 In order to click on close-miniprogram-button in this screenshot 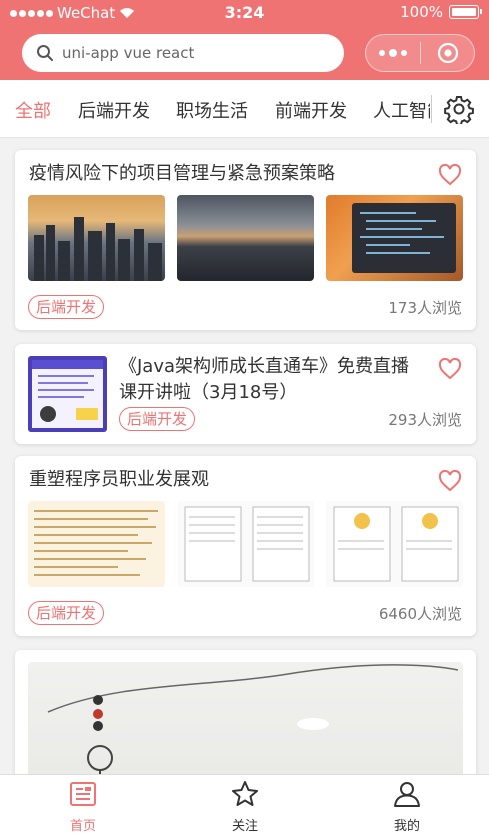, I will do `click(447, 53)`.